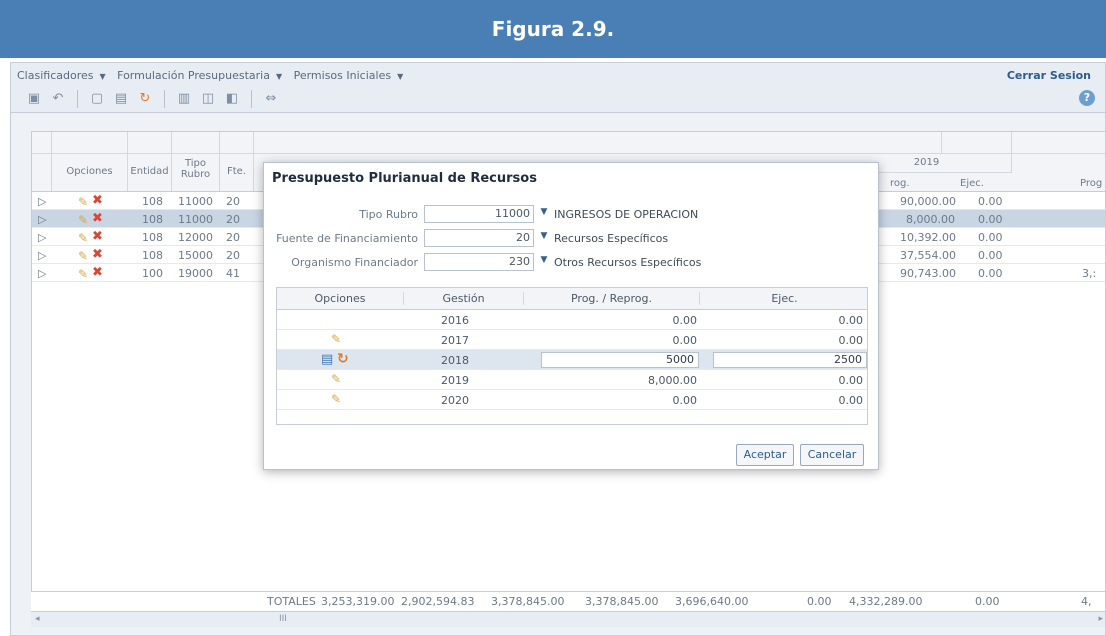  Describe the element at coordinates (611, 298) in the screenshot. I see `col-prog-reprog: Prog. / Reprog.` at that location.